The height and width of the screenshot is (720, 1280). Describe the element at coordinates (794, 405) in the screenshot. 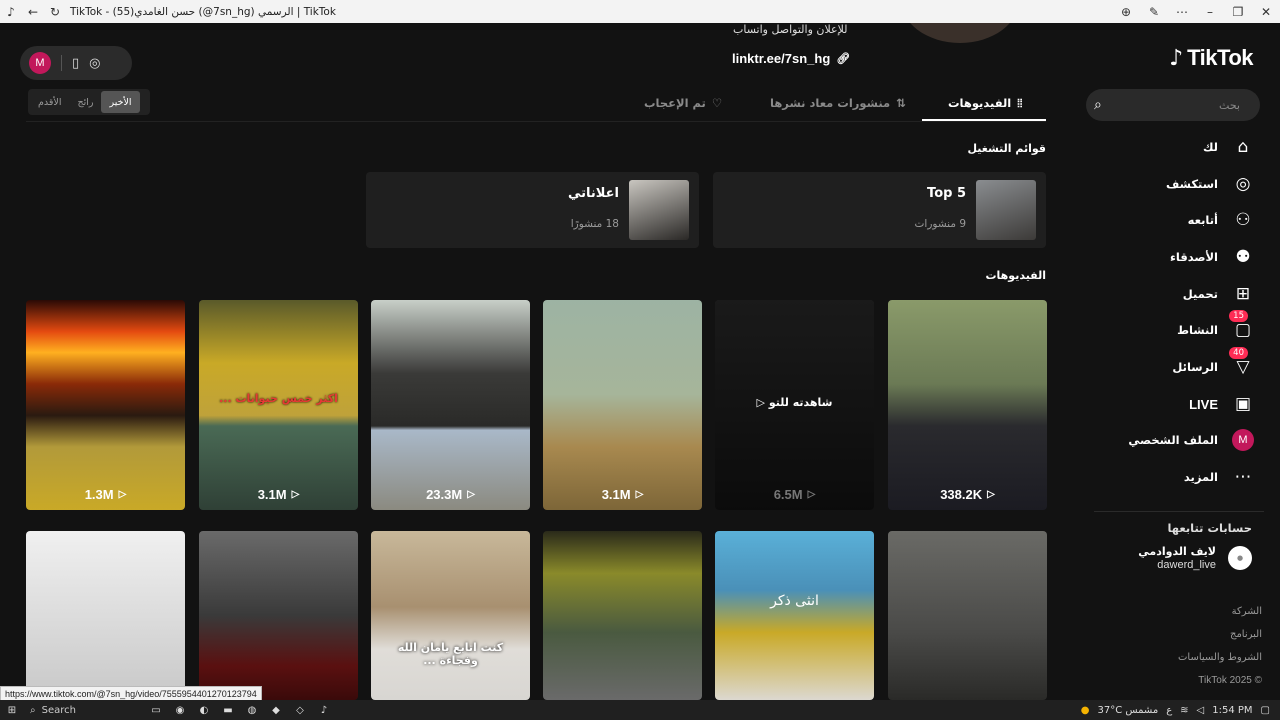

I see `video-thumbnail: شاهدته للتو ▷ 6.5M ▷` at that location.